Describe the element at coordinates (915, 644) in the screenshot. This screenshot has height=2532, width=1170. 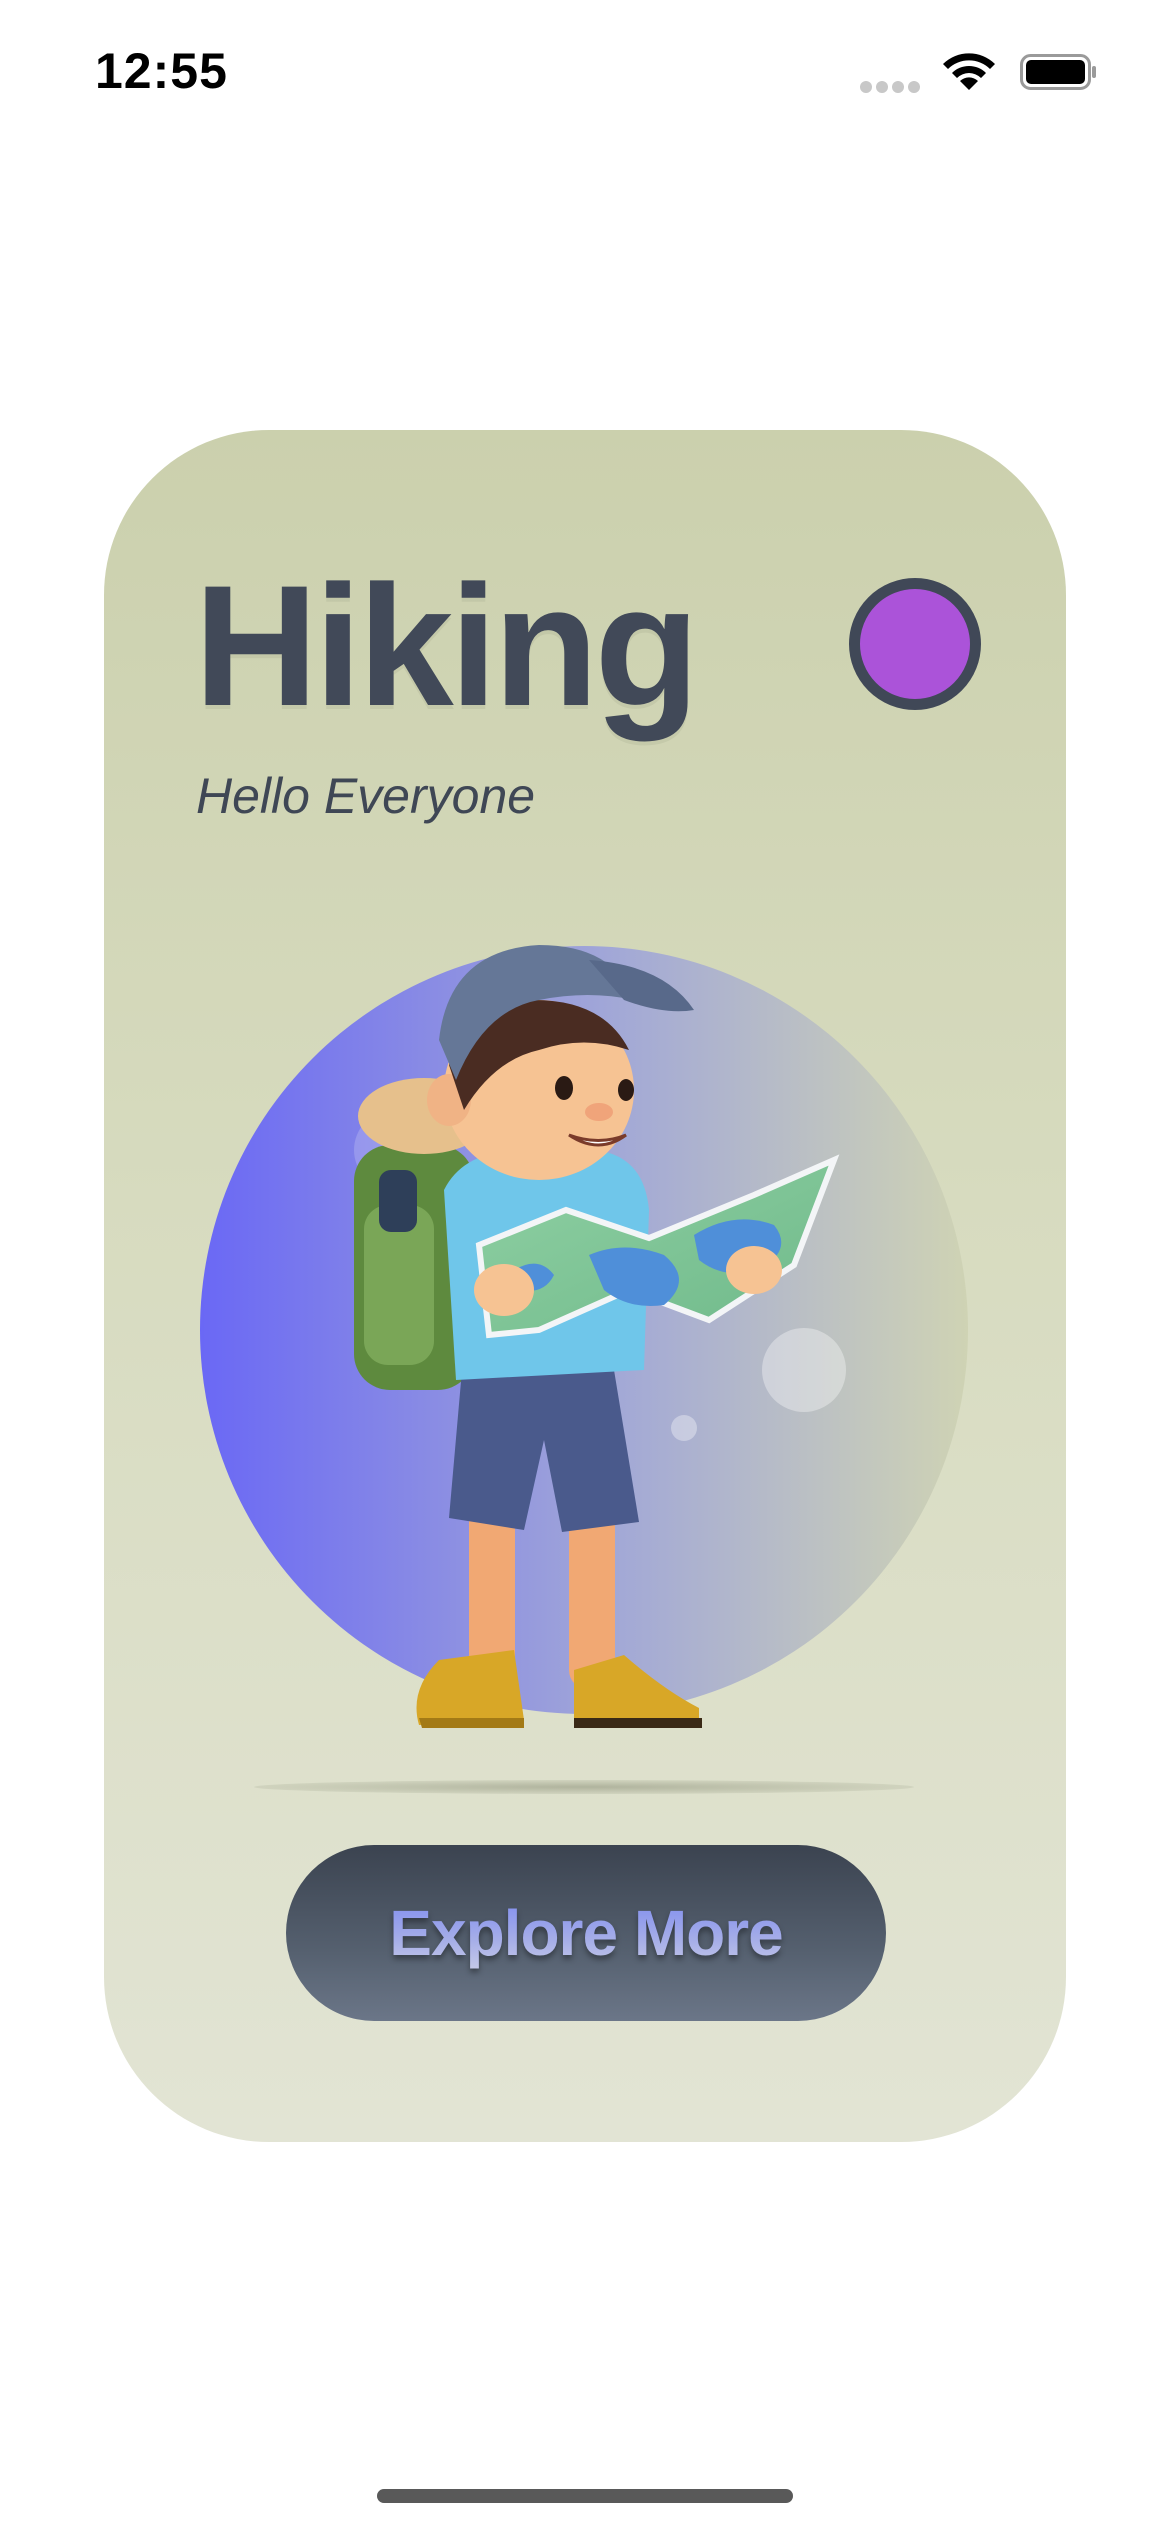
I see `profile-avatar` at that location.